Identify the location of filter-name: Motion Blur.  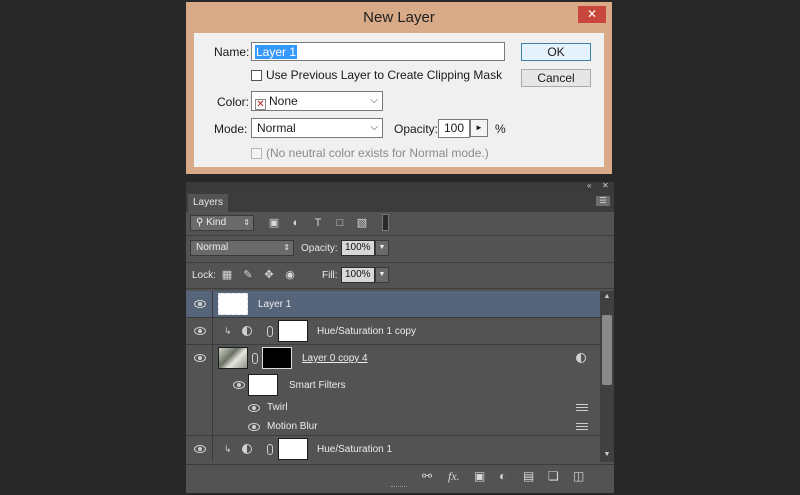
(292, 426).